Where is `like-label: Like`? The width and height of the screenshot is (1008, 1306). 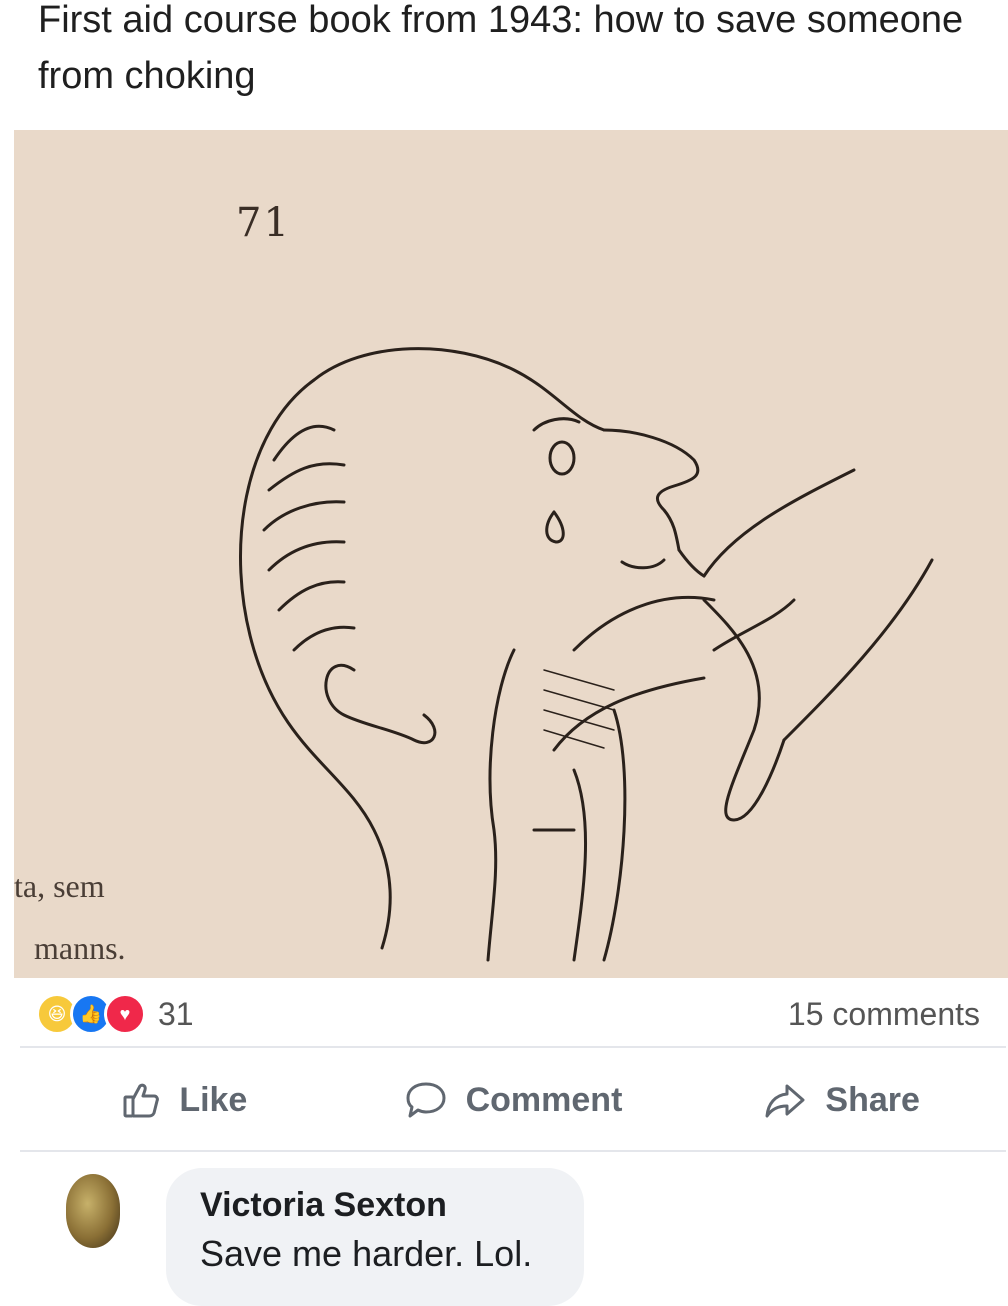
like-label: Like is located at coordinates (213, 1099).